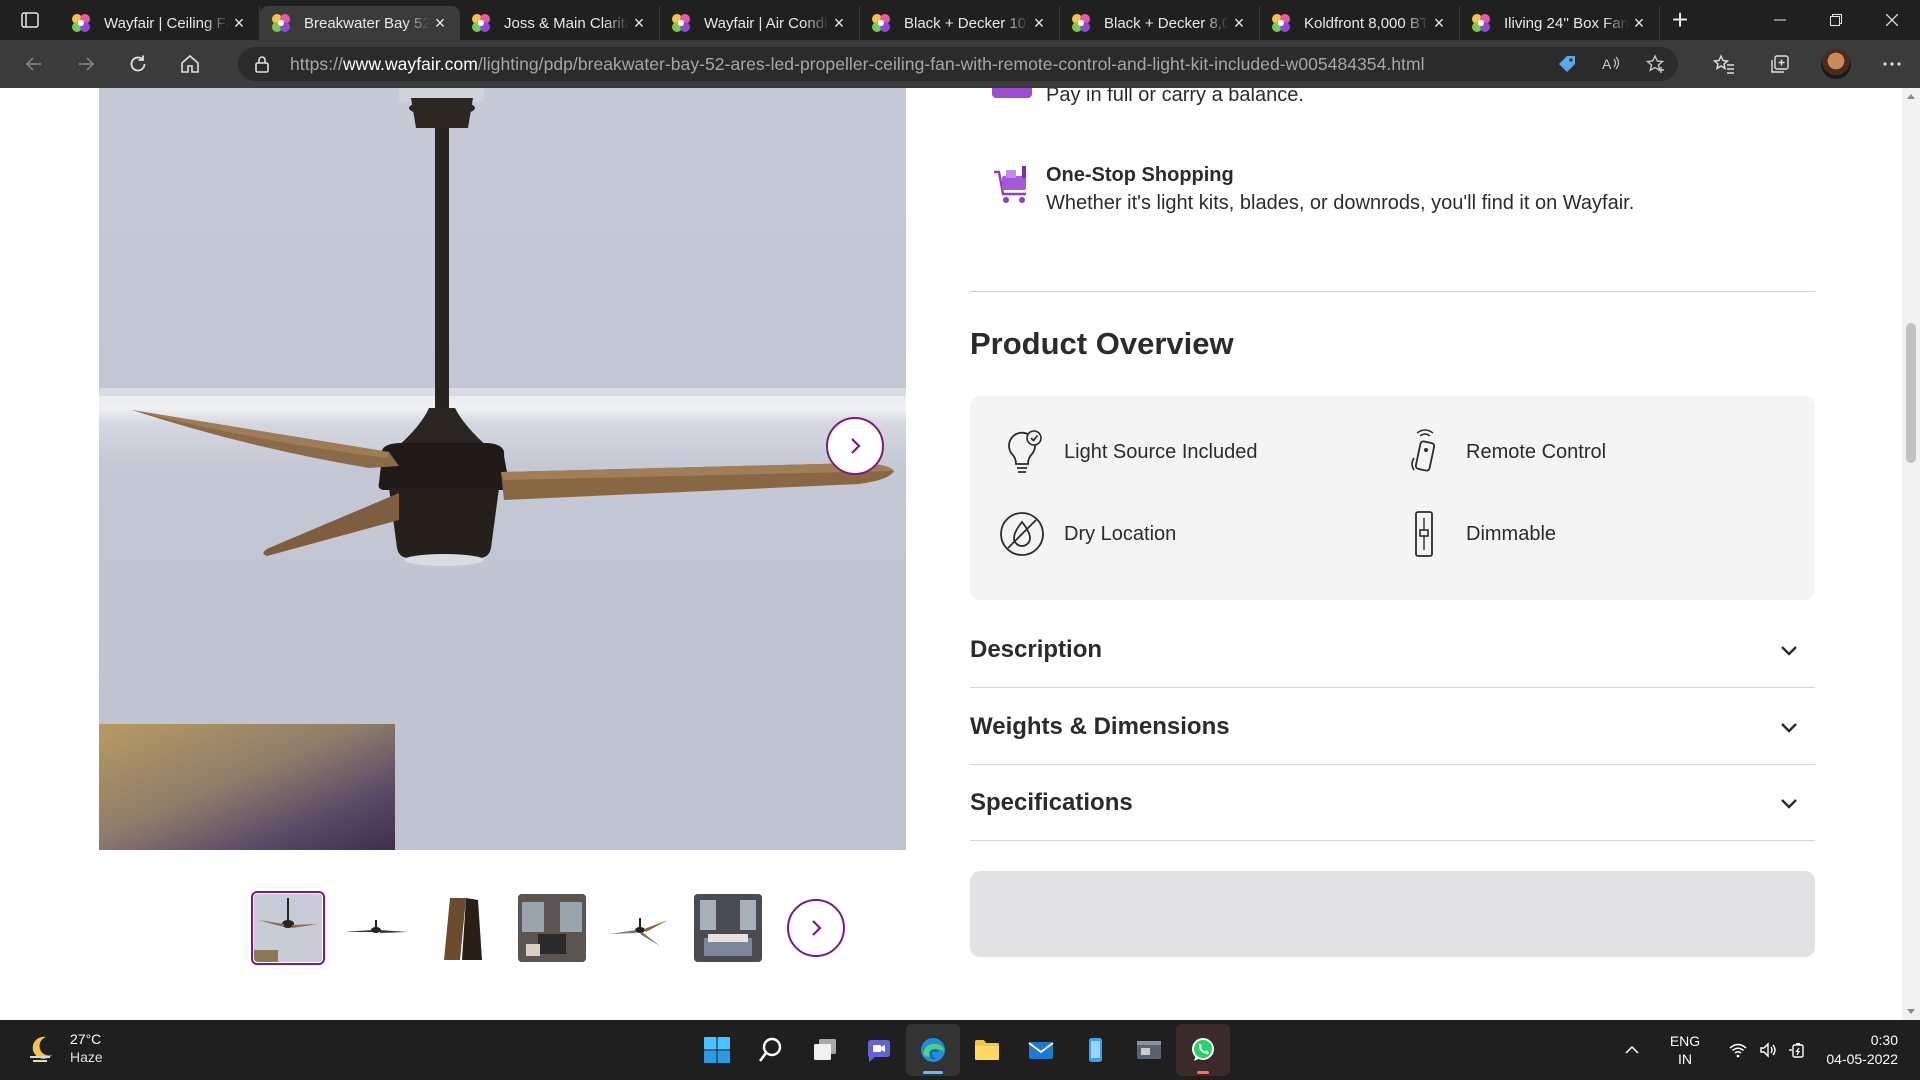 The image size is (1920, 1080). I want to click on tab-title: Black + Decker 10,000, so click(966, 23).